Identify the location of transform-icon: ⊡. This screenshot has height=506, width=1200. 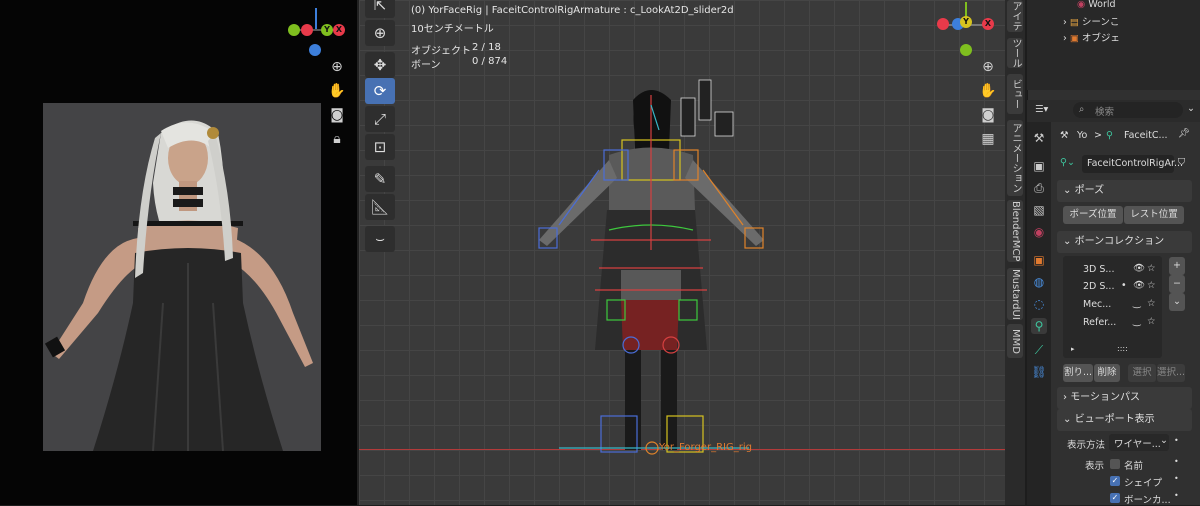
(380, 147).